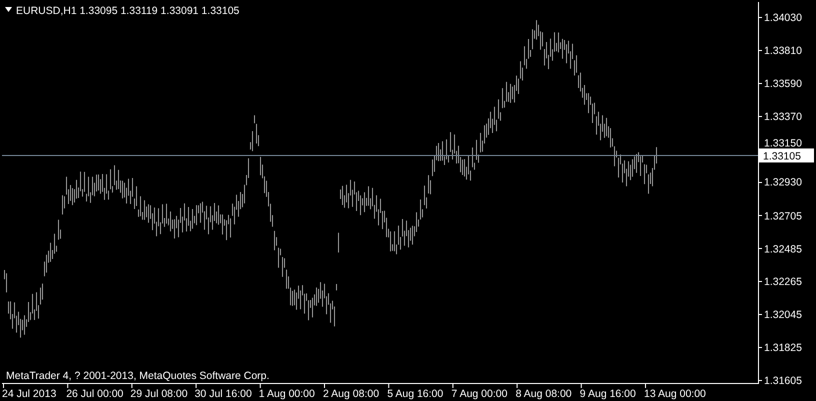 This screenshot has width=816, height=401. I want to click on time-axis-label: 1 Aug 00:00, so click(286, 394).